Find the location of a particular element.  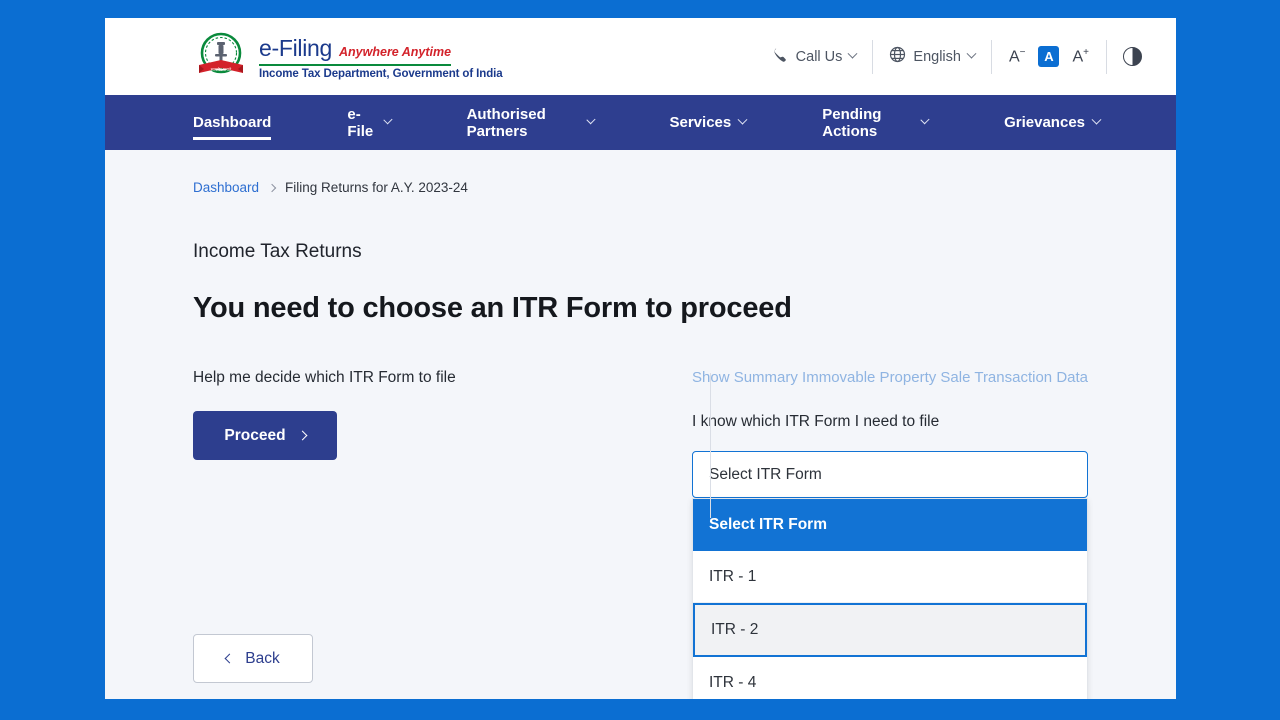

nav-label: Services is located at coordinates (700, 122).